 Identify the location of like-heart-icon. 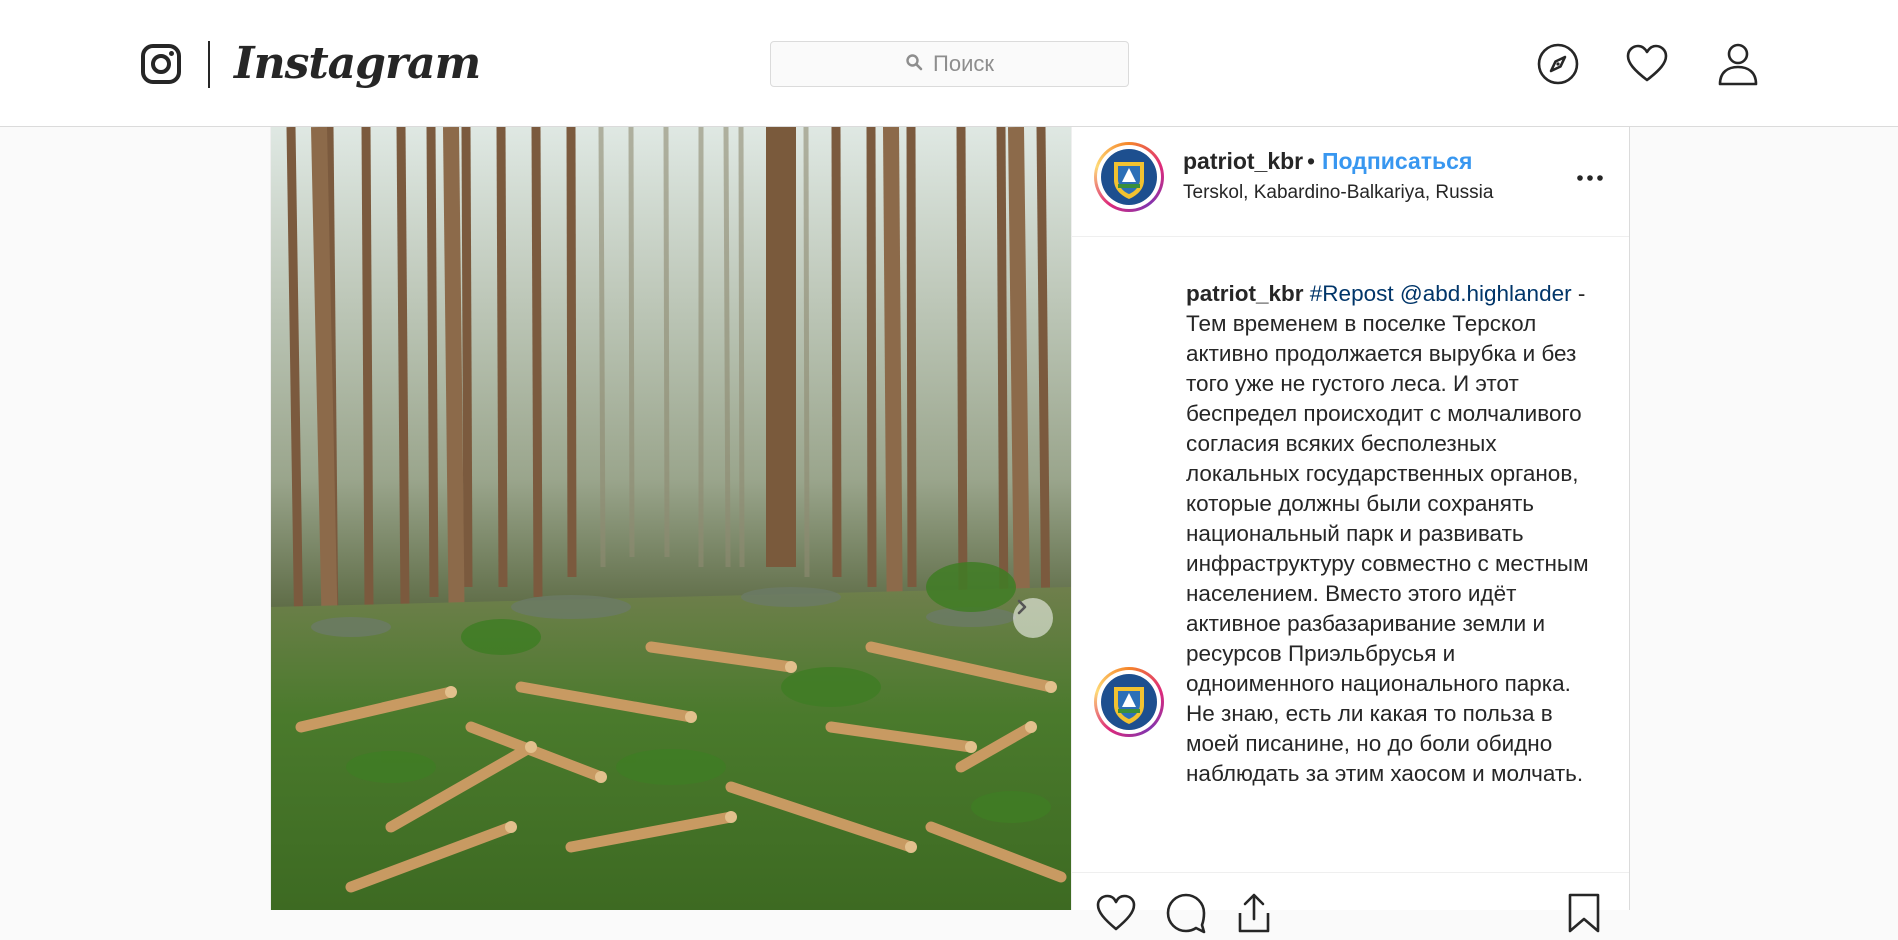
(1116, 913).